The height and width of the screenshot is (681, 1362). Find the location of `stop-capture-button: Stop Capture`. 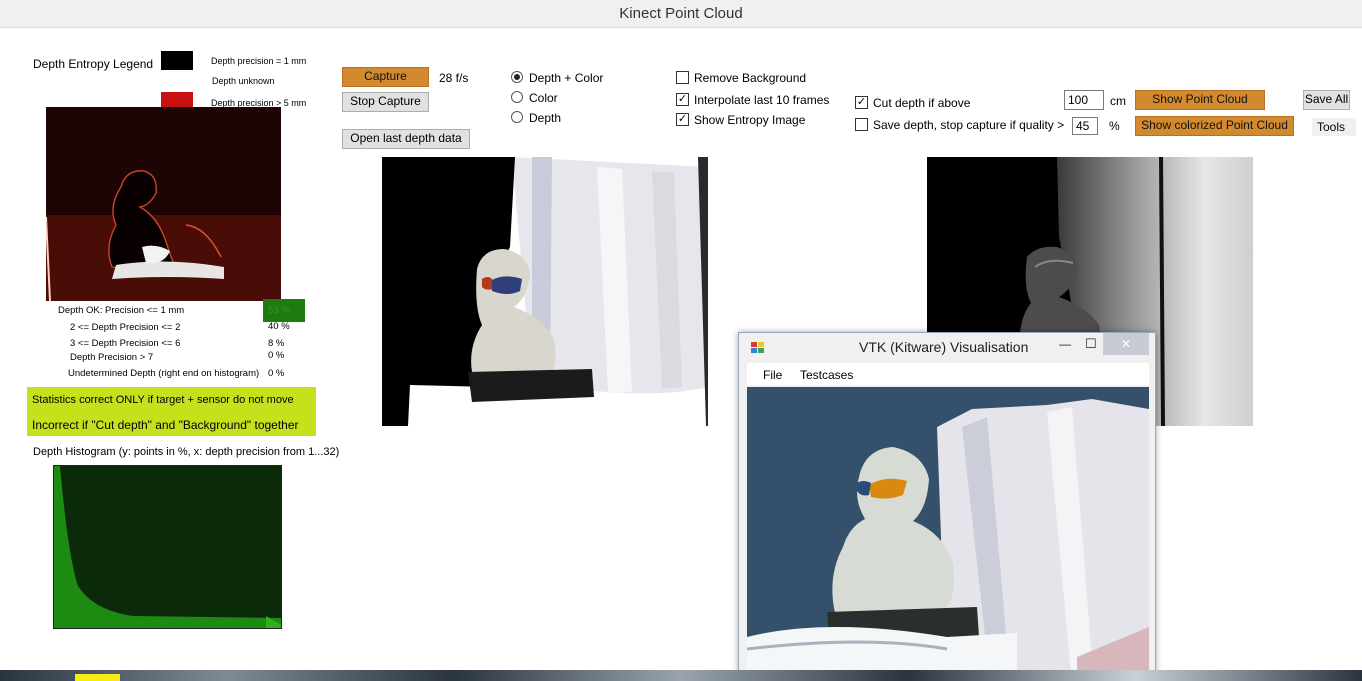

stop-capture-button: Stop Capture is located at coordinates (385, 102).